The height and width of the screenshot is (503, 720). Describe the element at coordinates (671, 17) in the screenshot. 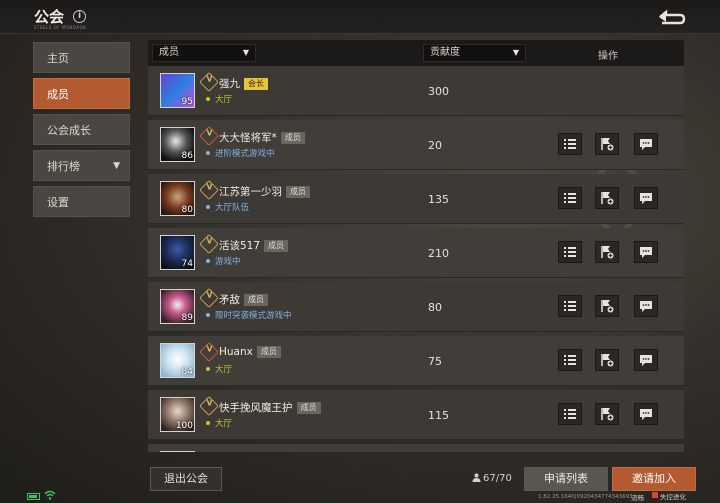

I see `back-icon` at that location.